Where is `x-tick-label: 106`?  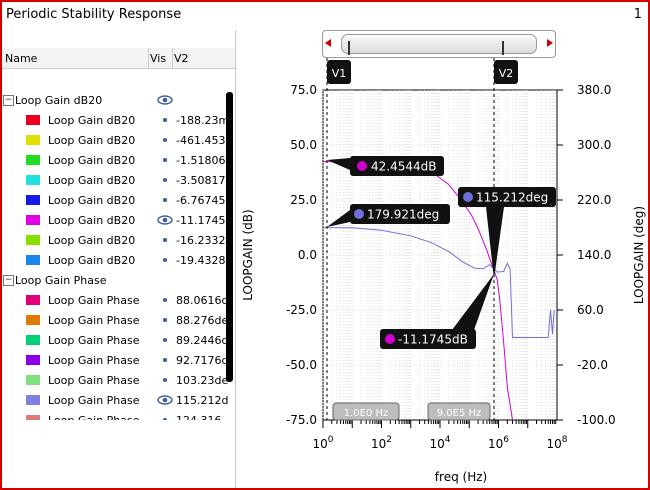 x-tick-label: 106 is located at coordinates (498, 443).